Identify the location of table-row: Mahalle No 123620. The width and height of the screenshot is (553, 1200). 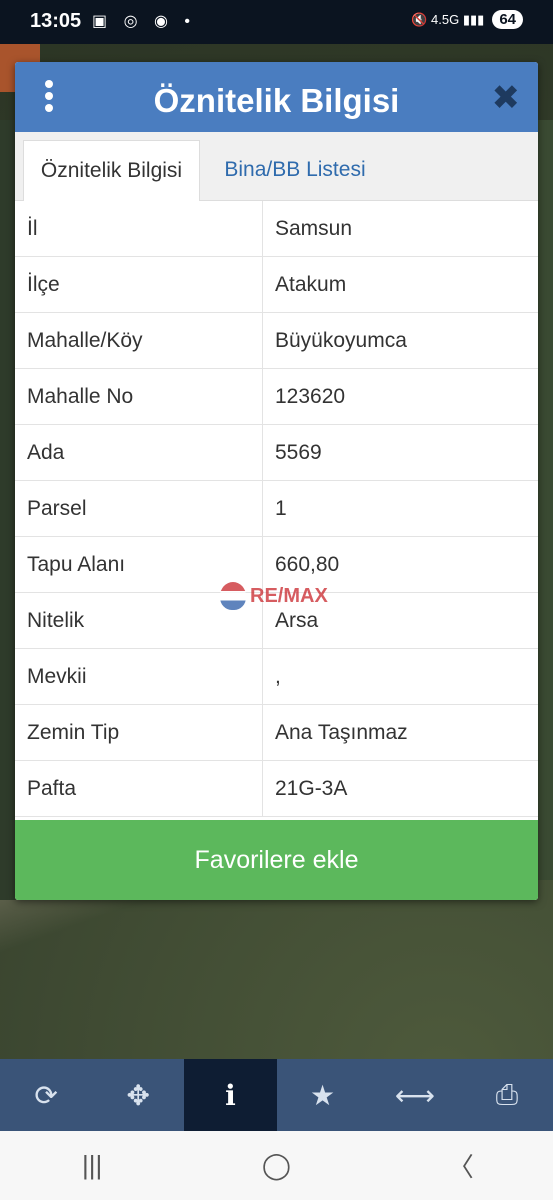
(276, 396).